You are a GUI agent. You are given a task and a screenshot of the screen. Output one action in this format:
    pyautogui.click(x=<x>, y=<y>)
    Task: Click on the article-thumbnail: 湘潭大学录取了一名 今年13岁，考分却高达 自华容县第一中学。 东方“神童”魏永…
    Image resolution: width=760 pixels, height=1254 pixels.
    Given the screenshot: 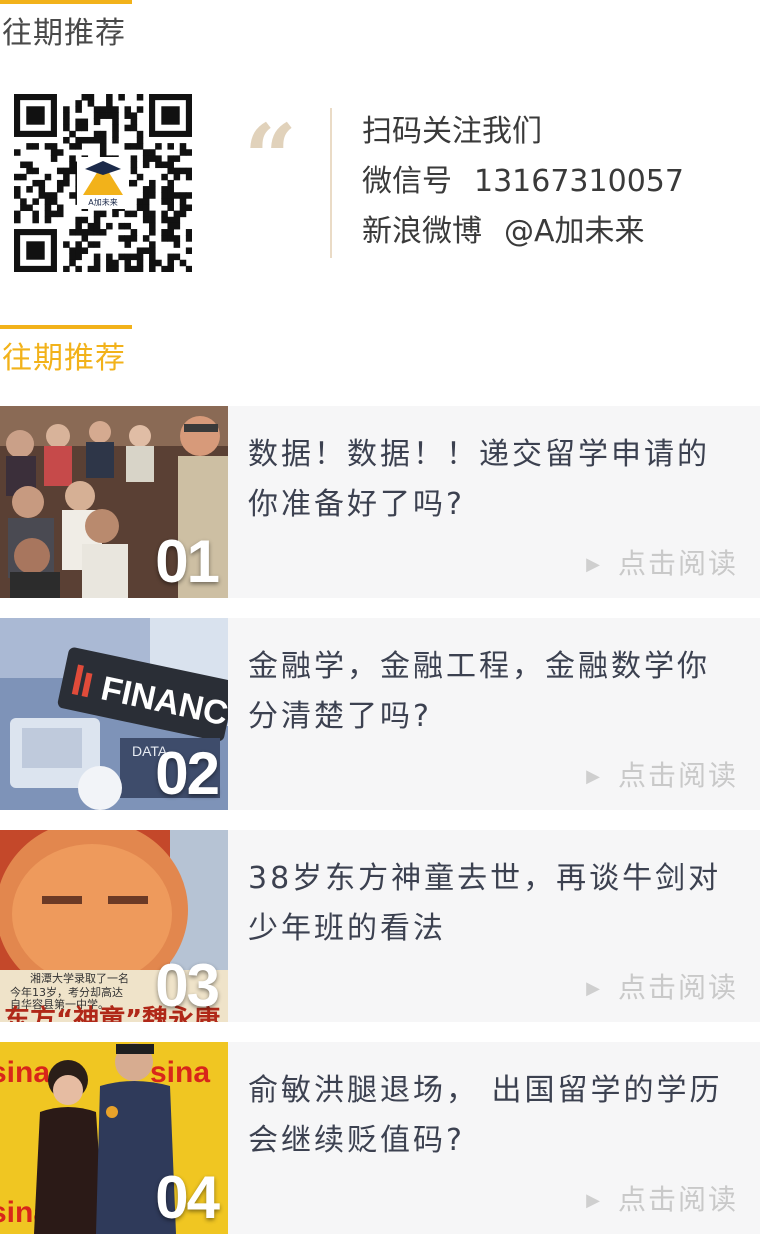 What is the action you would take?
    pyautogui.click(x=114, y=926)
    